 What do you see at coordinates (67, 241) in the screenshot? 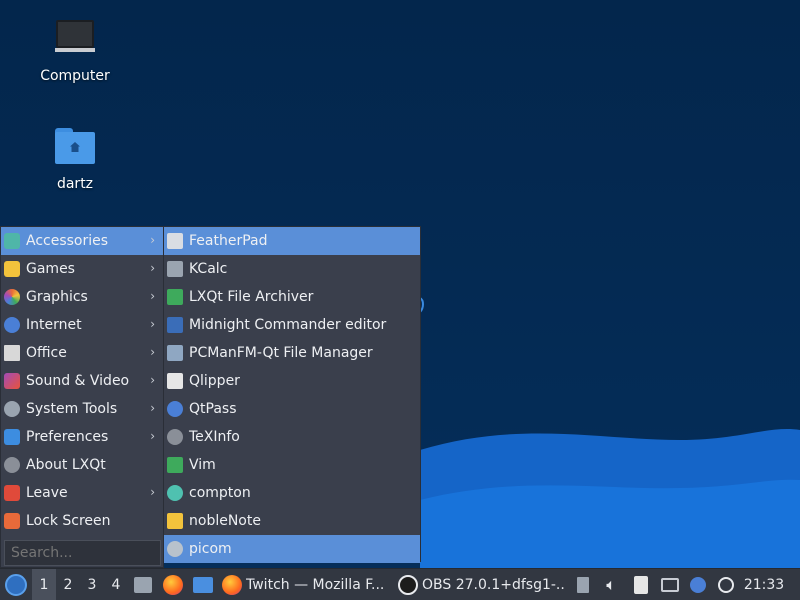
I see `menu-category-label: Accessories` at bounding box center [67, 241].